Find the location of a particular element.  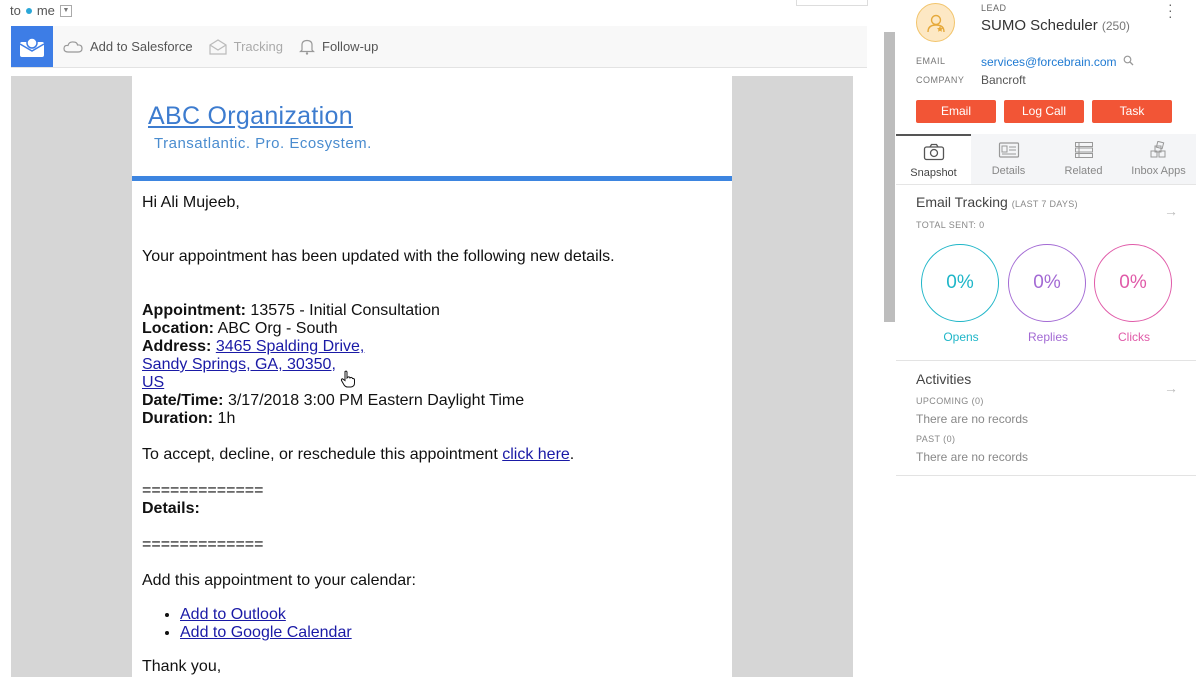

addon-toolbar: Add to Salesforce Tracking Follow-up is located at coordinates (439, 47).